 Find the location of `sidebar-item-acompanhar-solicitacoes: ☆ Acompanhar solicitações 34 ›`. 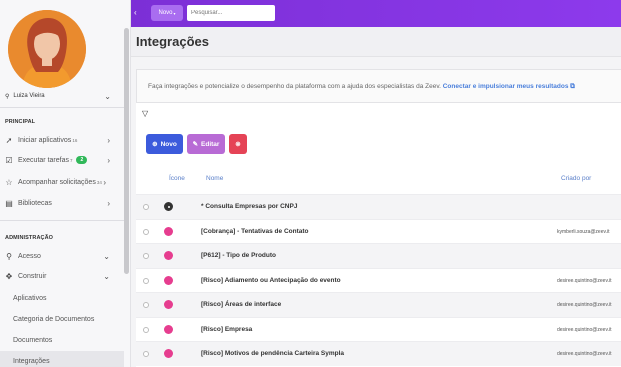

sidebar-item-acompanhar-solicitacoes: ☆ Acompanhar solicitações 34 › is located at coordinates (62, 182).